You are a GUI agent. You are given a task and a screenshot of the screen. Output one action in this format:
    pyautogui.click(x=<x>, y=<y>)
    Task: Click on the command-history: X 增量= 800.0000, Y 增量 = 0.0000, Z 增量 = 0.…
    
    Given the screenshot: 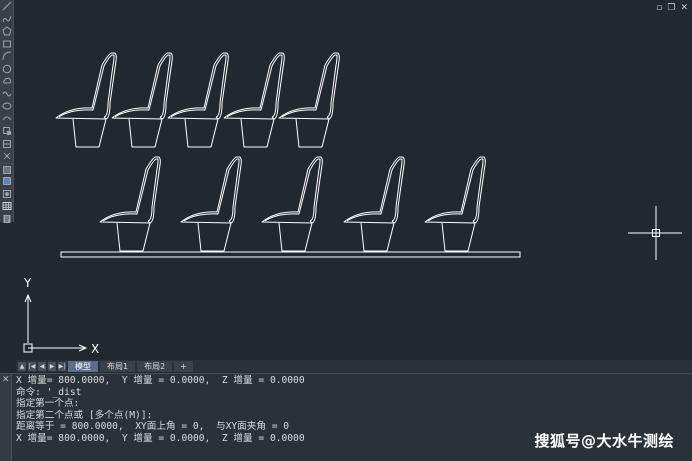 What is the action you would take?
    pyautogui.click(x=160, y=410)
    